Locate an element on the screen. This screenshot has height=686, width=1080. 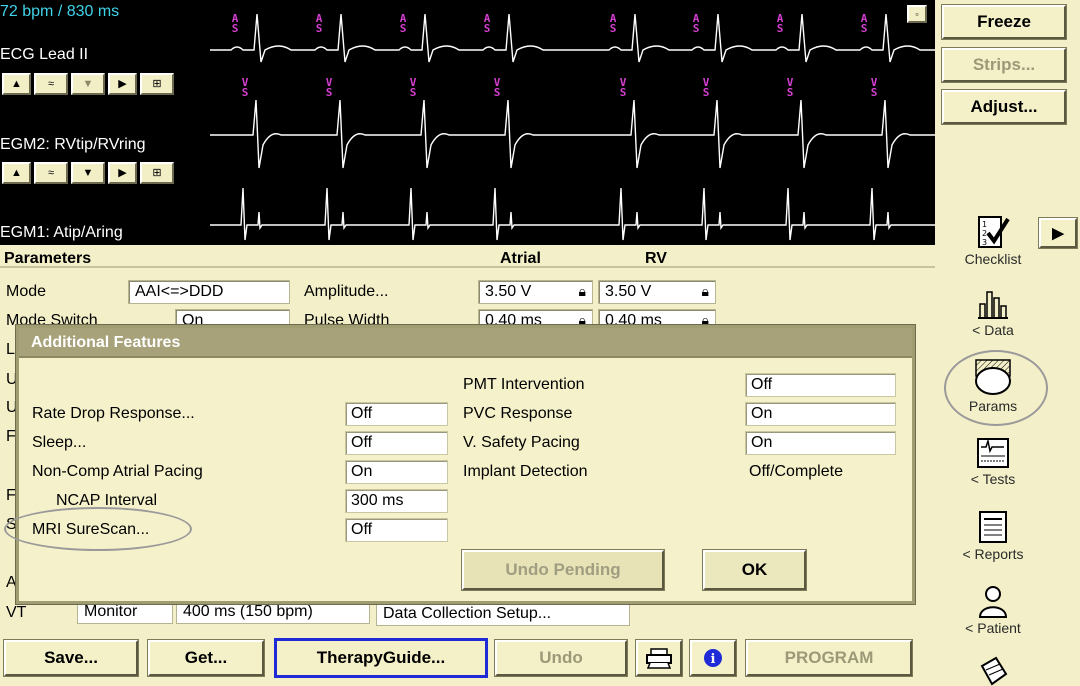
nav-reports-label: < Reports is located at coordinates (993, 554).